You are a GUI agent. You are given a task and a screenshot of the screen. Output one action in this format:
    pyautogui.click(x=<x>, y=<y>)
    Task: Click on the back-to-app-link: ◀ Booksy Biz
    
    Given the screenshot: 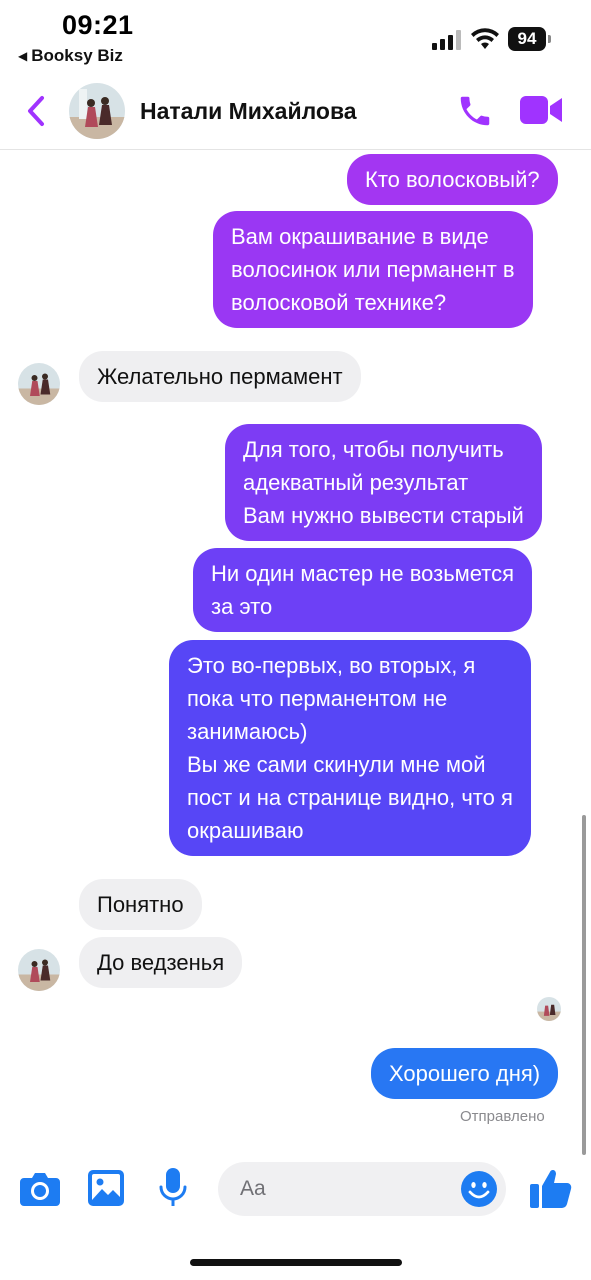 What is the action you would take?
    pyautogui.click(x=70, y=56)
    